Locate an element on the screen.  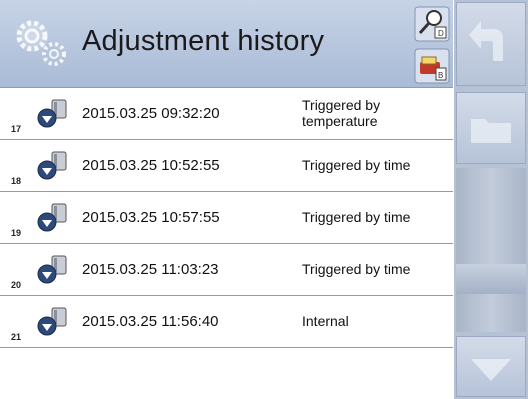
svg-text: D is located at coordinates (441, 33).